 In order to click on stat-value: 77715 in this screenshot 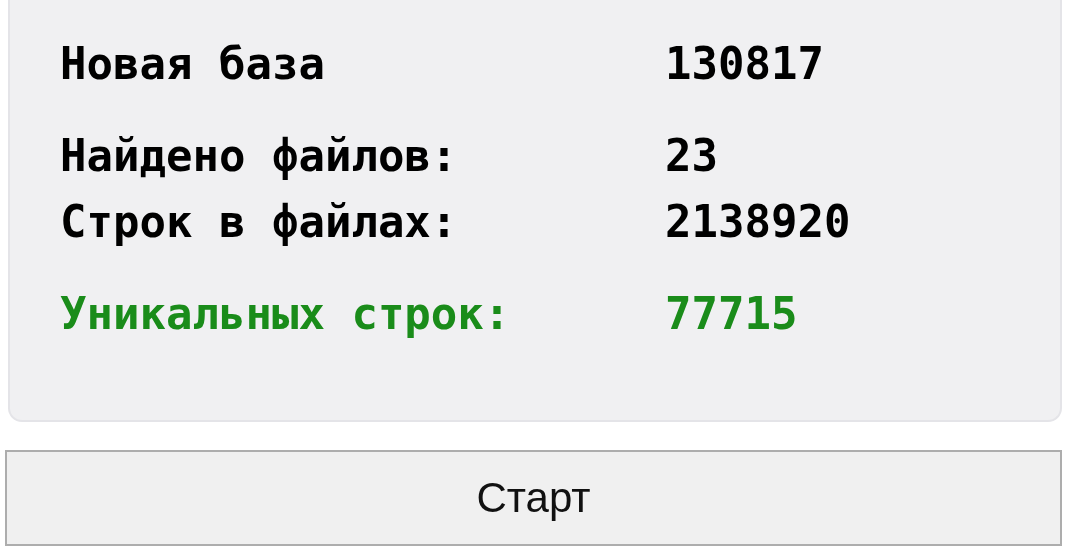, I will do `click(731, 314)`.